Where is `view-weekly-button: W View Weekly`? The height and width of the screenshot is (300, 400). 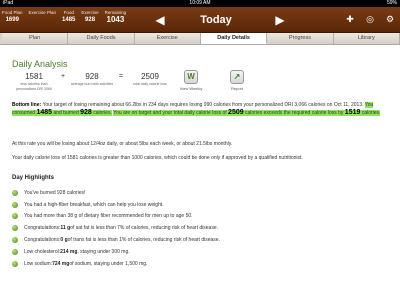
view-weekly-button: W View Weekly is located at coordinates (191, 80).